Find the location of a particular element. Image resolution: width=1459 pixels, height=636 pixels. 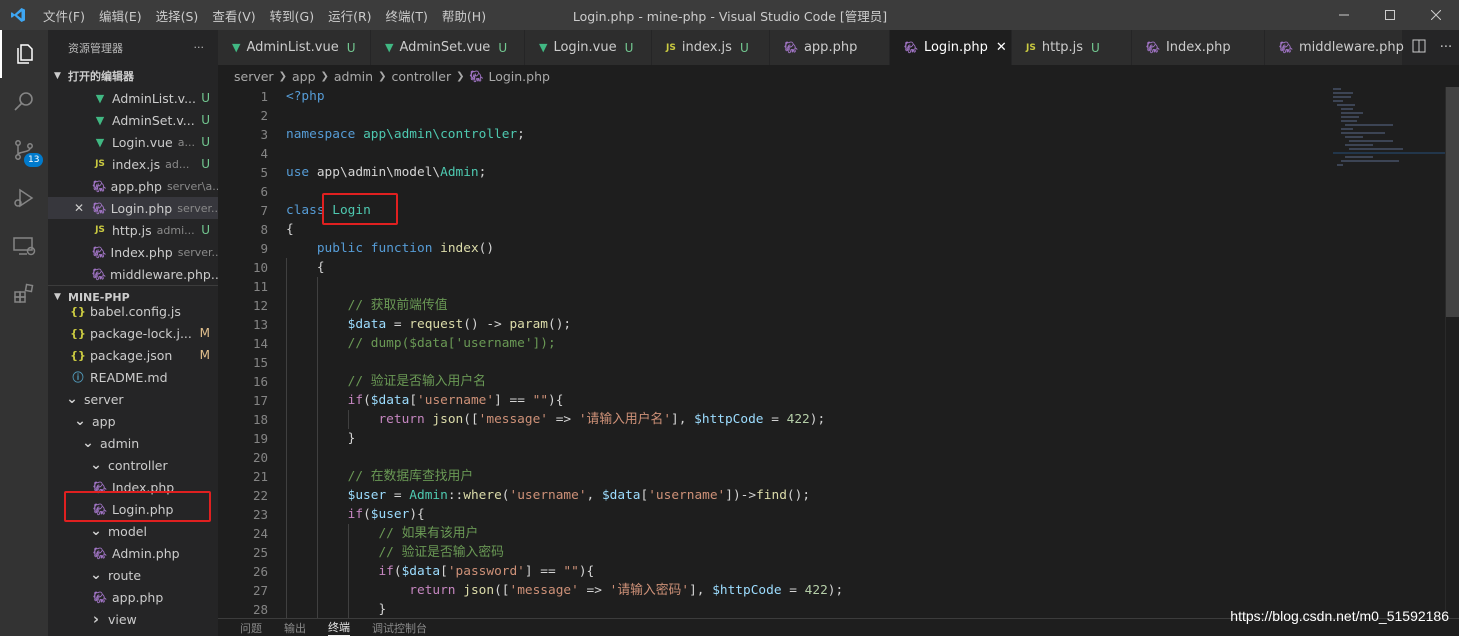

close-icon: ✕ is located at coordinates (79, 208).